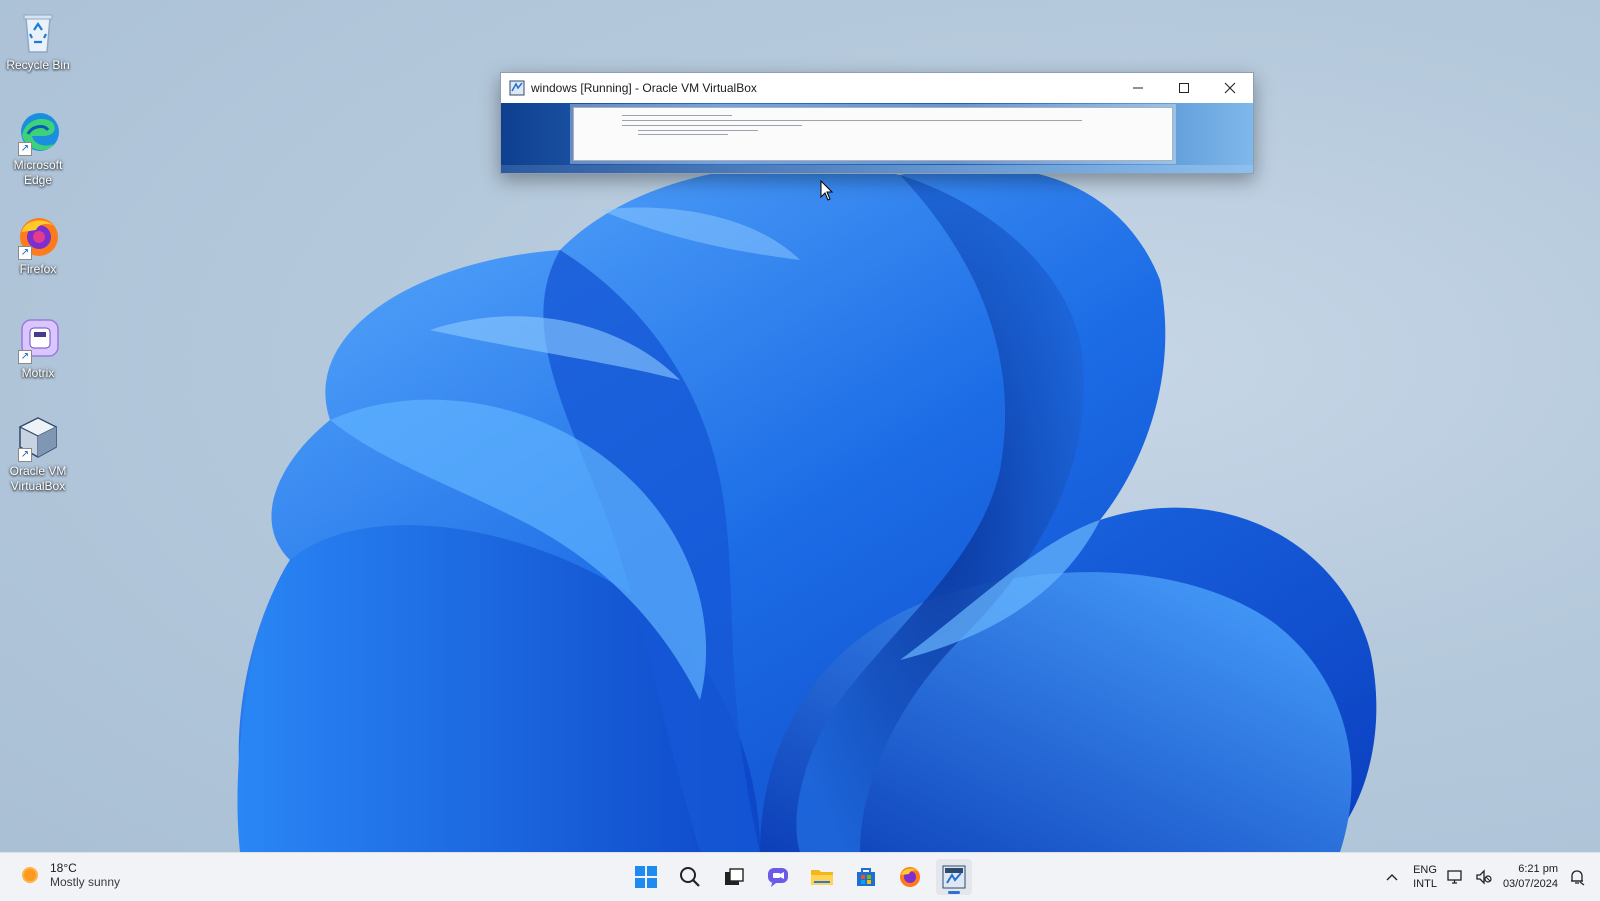 This screenshot has height=901, width=1600. I want to click on weather-widget: 18°C Mostly sunny, so click(69, 875).